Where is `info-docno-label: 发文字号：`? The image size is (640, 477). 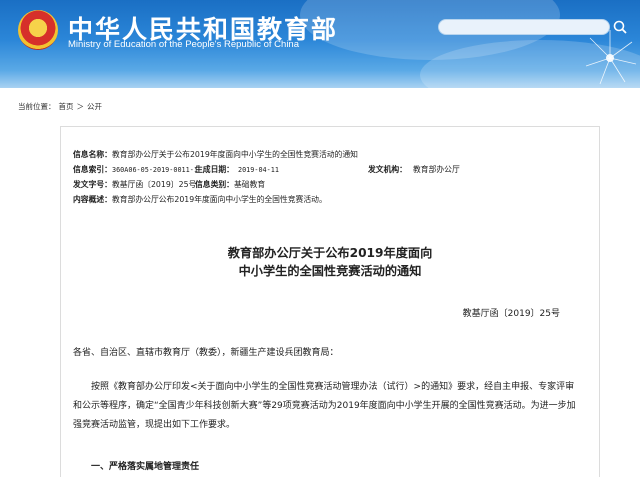 info-docno-label: 发文字号： is located at coordinates (92, 184).